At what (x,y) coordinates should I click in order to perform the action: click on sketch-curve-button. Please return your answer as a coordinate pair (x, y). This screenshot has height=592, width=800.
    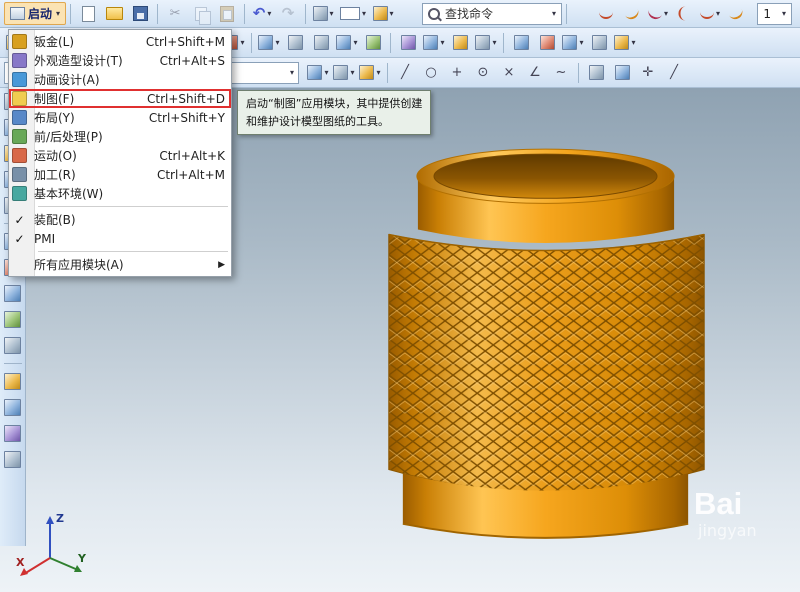
    Looking at the image, I should click on (736, 14).